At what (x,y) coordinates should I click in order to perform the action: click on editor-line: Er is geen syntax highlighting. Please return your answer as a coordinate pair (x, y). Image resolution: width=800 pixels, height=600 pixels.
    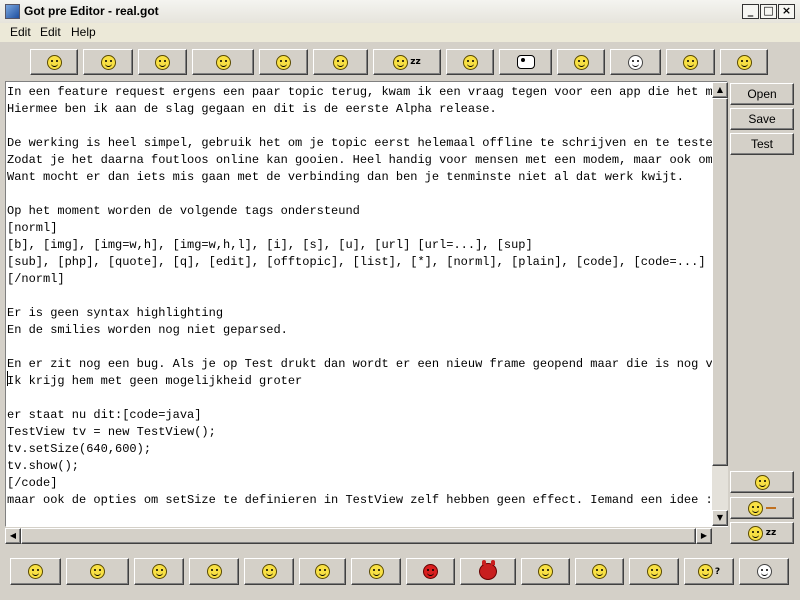
    Looking at the image, I should click on (115, 313).